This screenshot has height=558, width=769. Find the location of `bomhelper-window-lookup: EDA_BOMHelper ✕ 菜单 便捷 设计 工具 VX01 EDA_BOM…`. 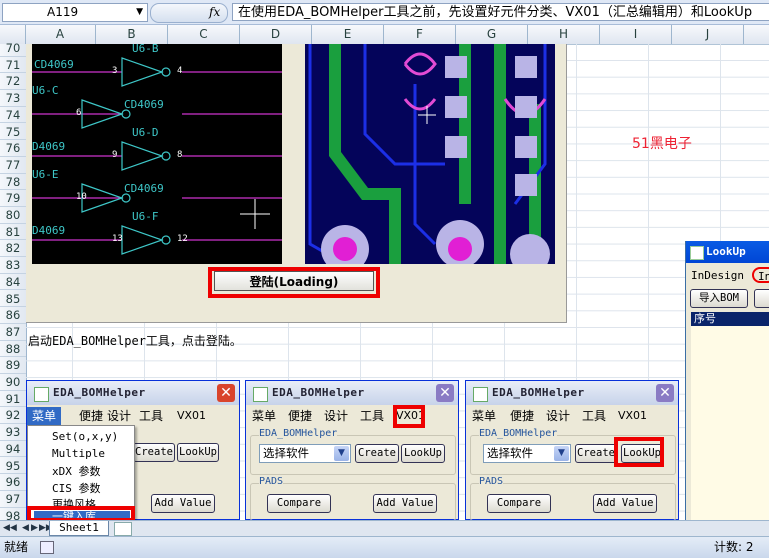

bomhelper-window-lookup: EDA_BOMHelper ✕ 菜单 便捷 设计 工具 VX01 EDA_BOM… is located at coordinates (572, 450).